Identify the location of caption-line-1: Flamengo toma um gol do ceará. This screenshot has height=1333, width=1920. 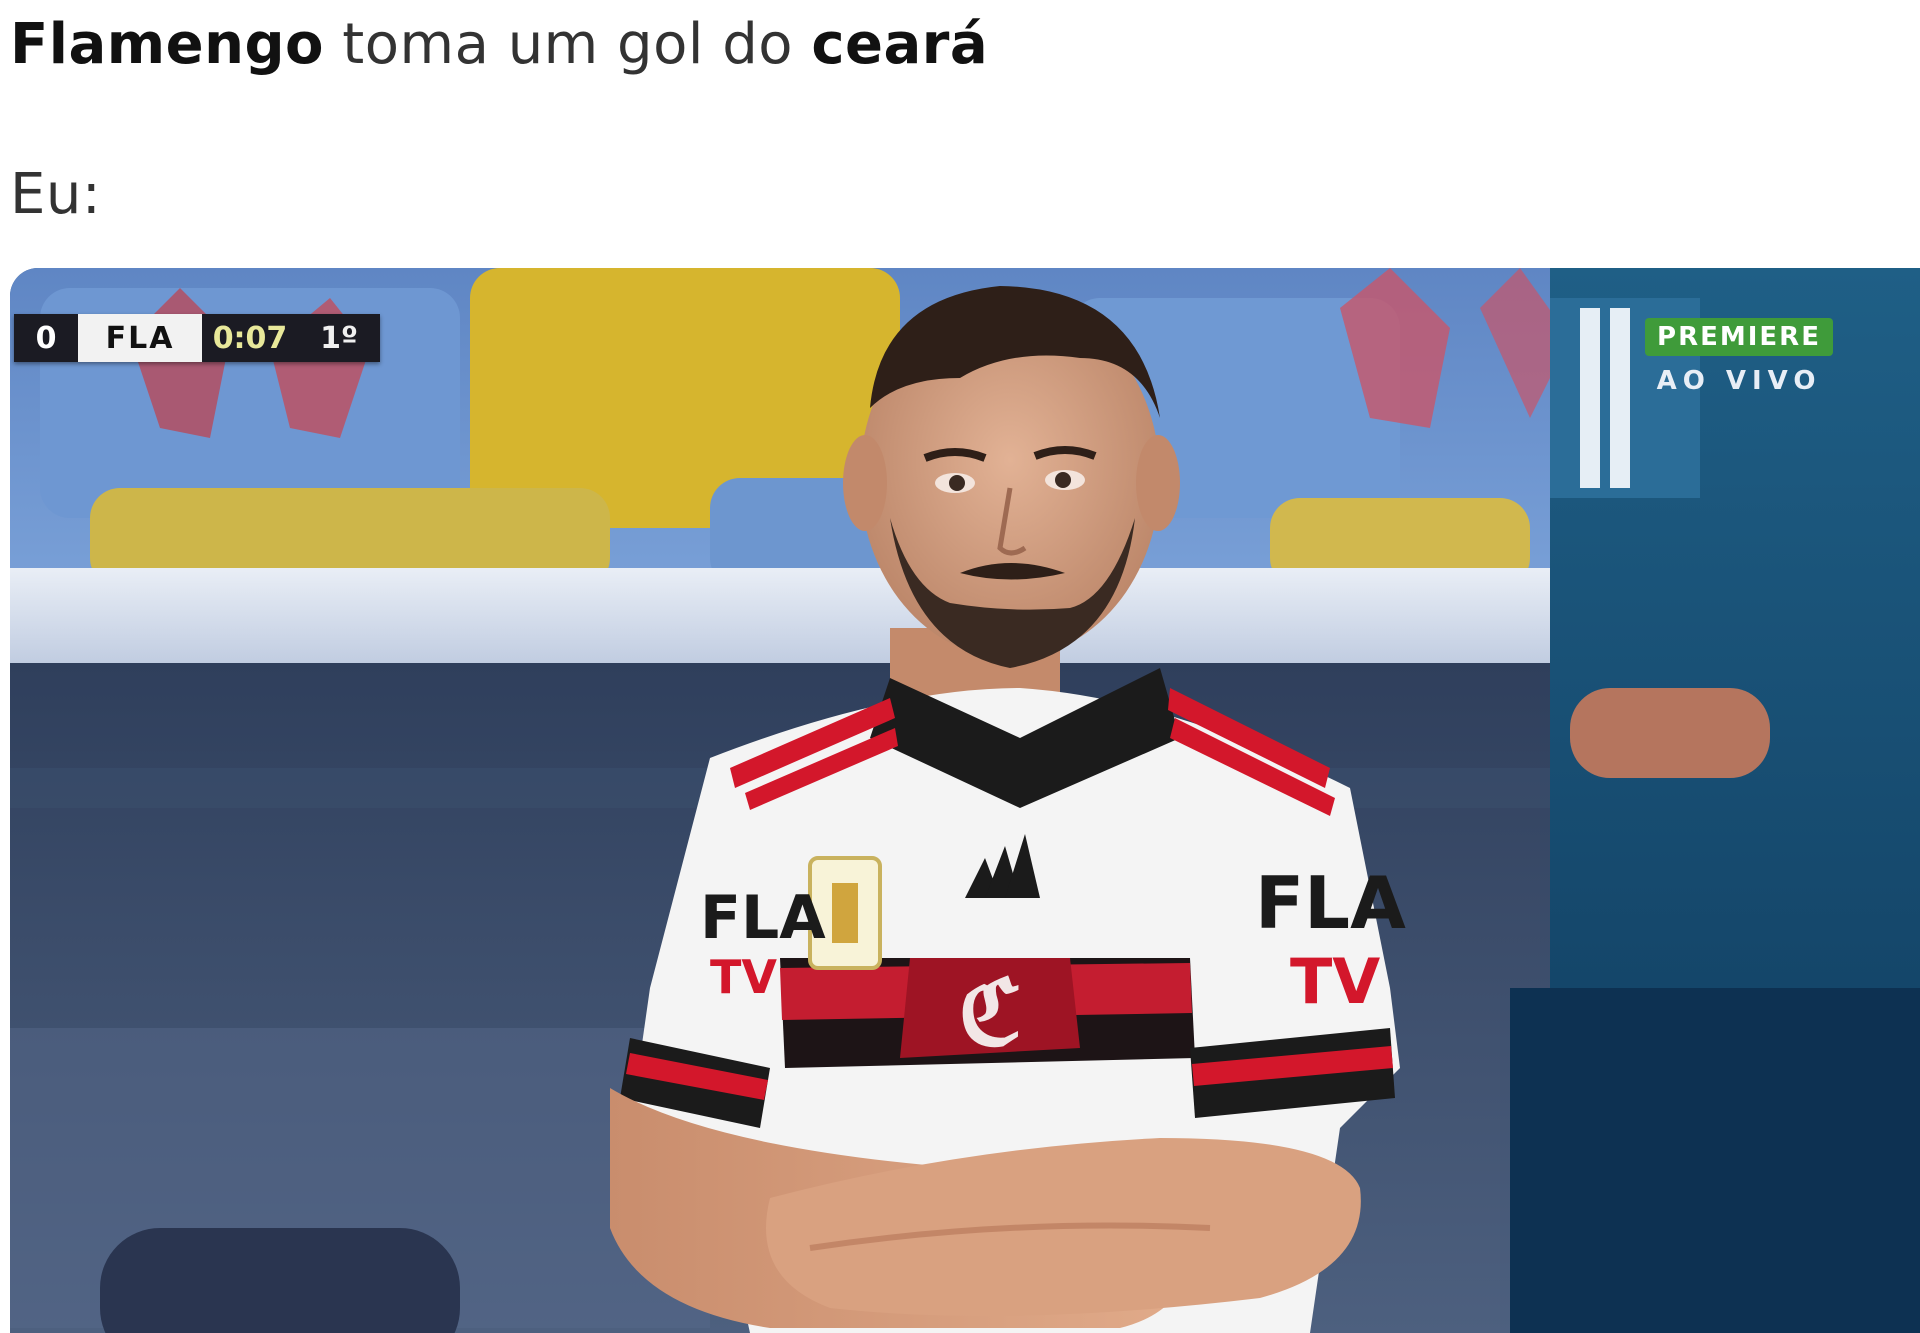
(499, 44).